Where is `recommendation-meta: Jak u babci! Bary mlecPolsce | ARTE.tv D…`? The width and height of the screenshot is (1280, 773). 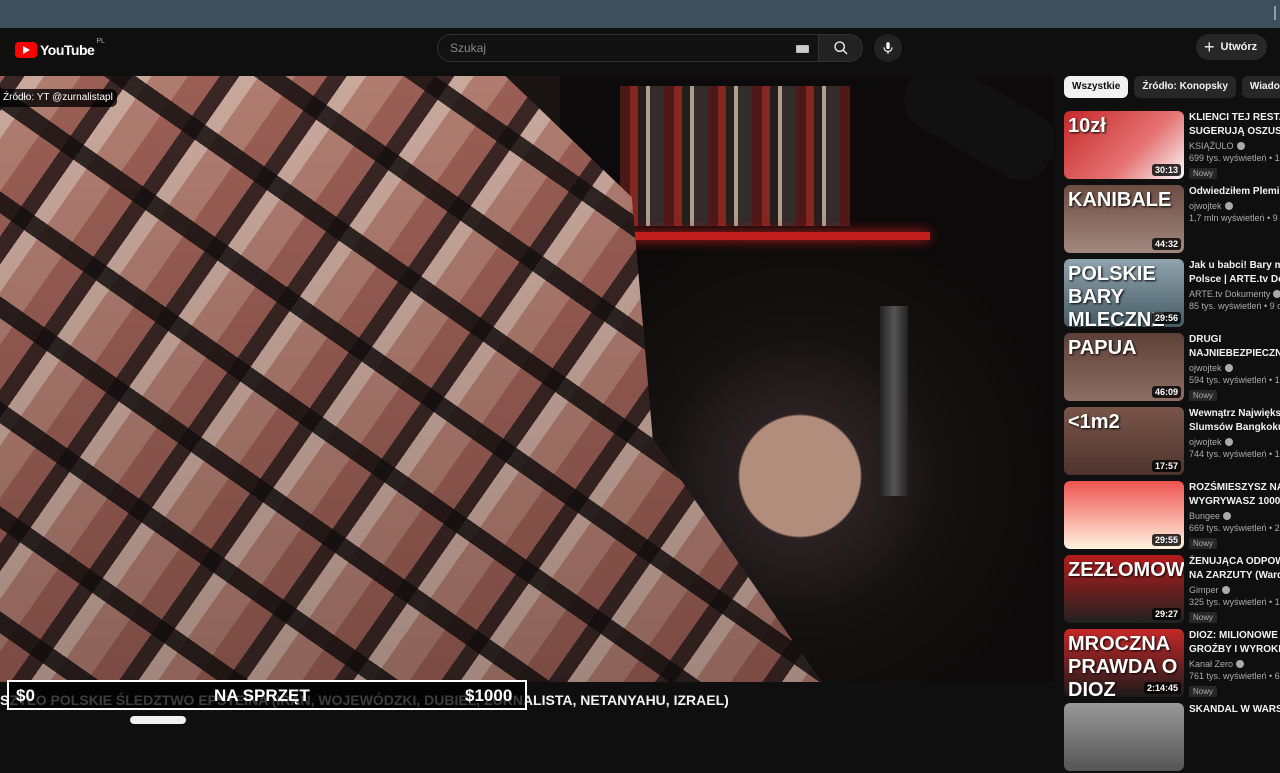
recommendation-meta: Jak u babci! Bary mlecPolsce | ARTE.tv D… is located at coordinates (1234, 285).